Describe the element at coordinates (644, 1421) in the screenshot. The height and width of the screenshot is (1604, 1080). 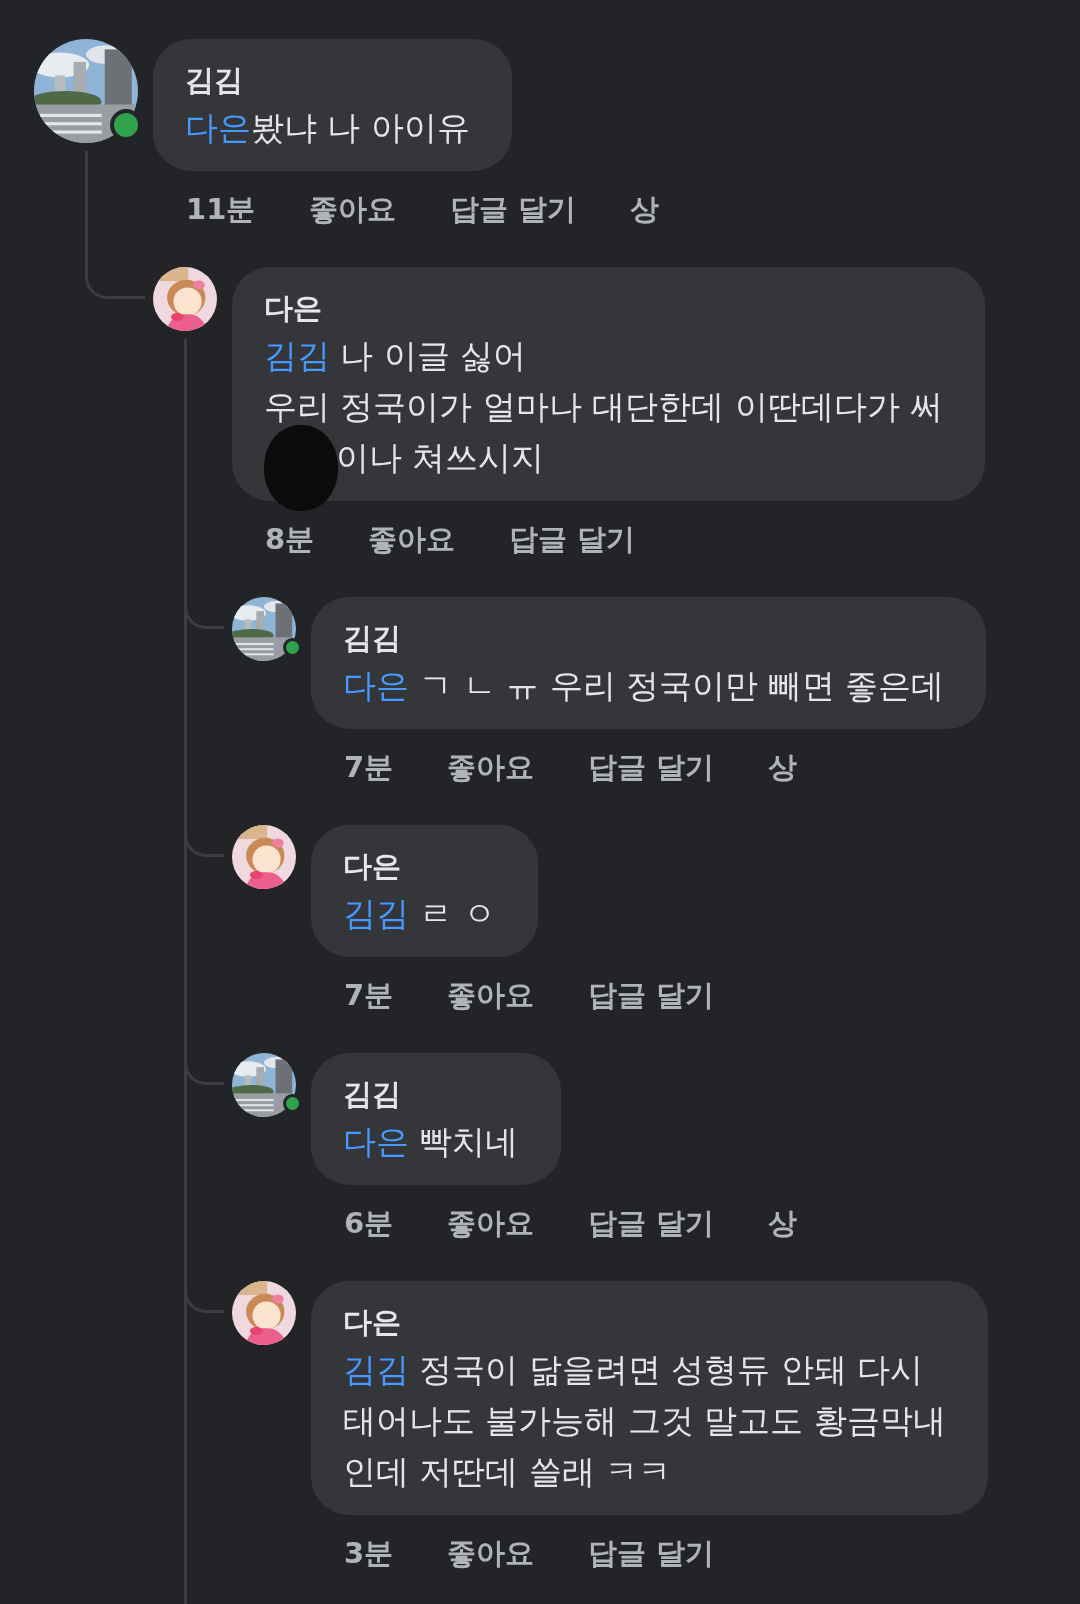
I see `comment-text: 김김 정국이 닮을려면 성형듀 안돼 다시 태어나도 불가능해 그것 말고도 황금막내 인데 저딴데 쓸래 ㅋㅋ` at that location.